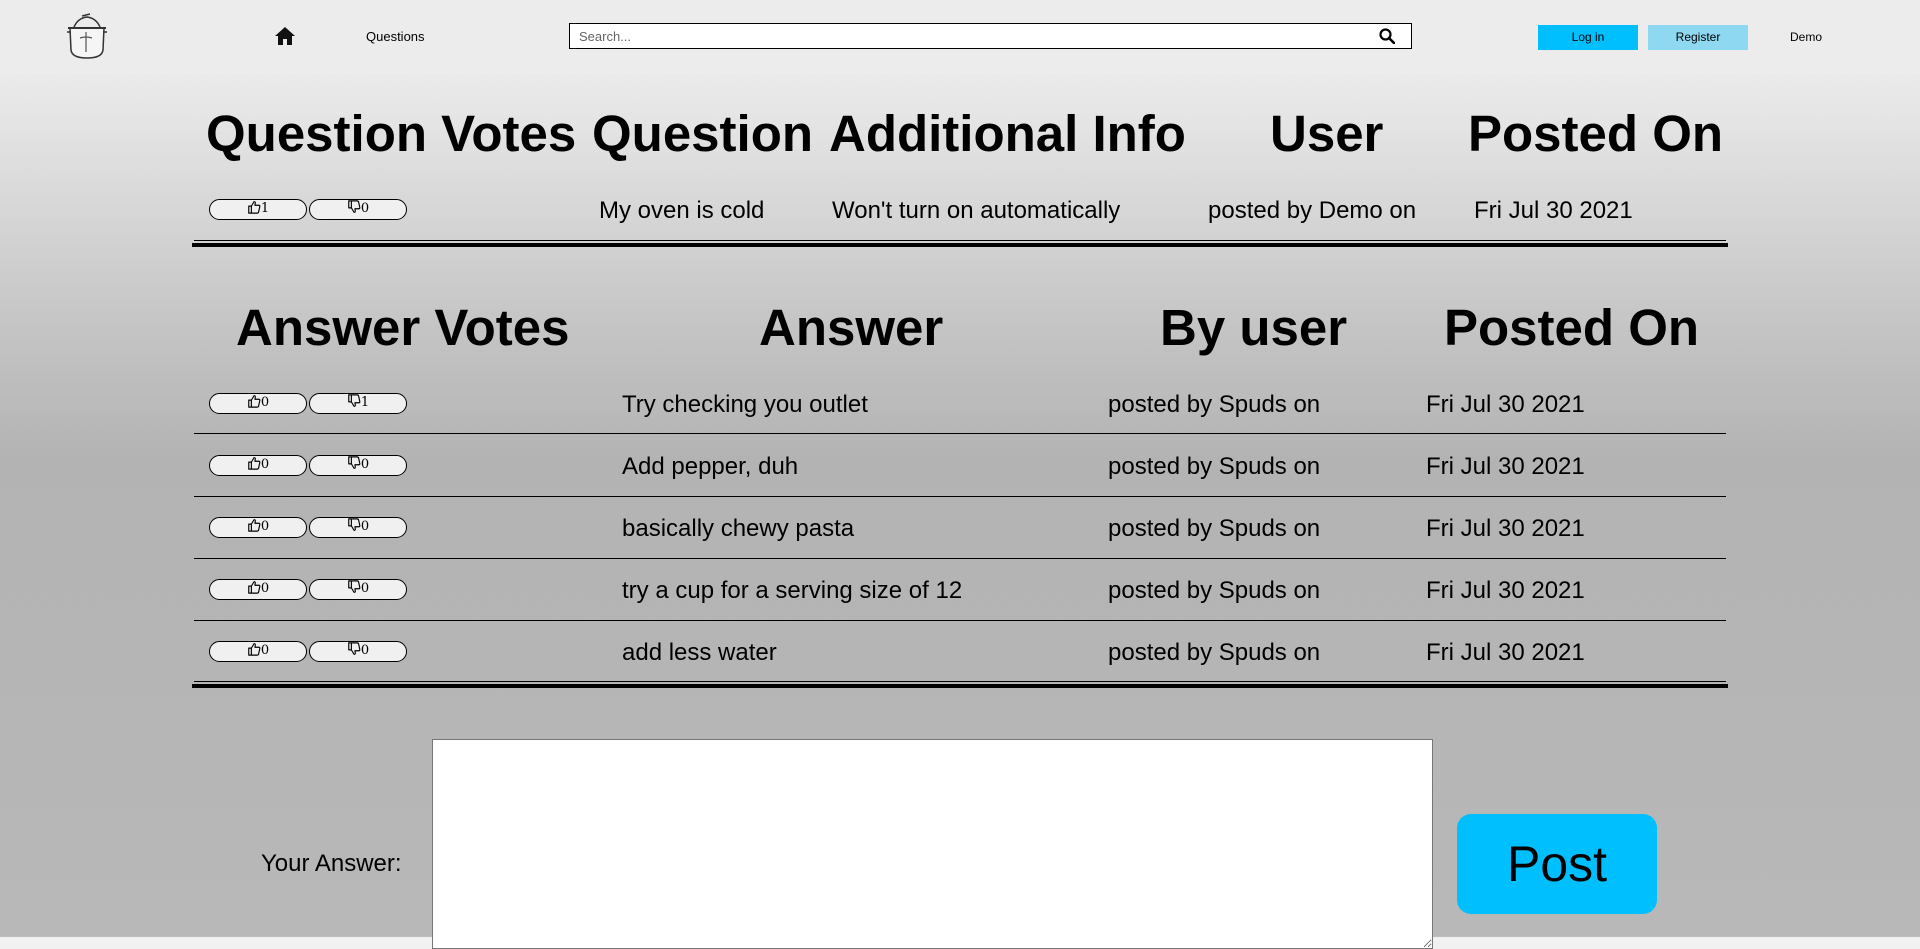 This screenshot has height=949, width=1920. I want to click on register-button: Register, so click(1698, 37).